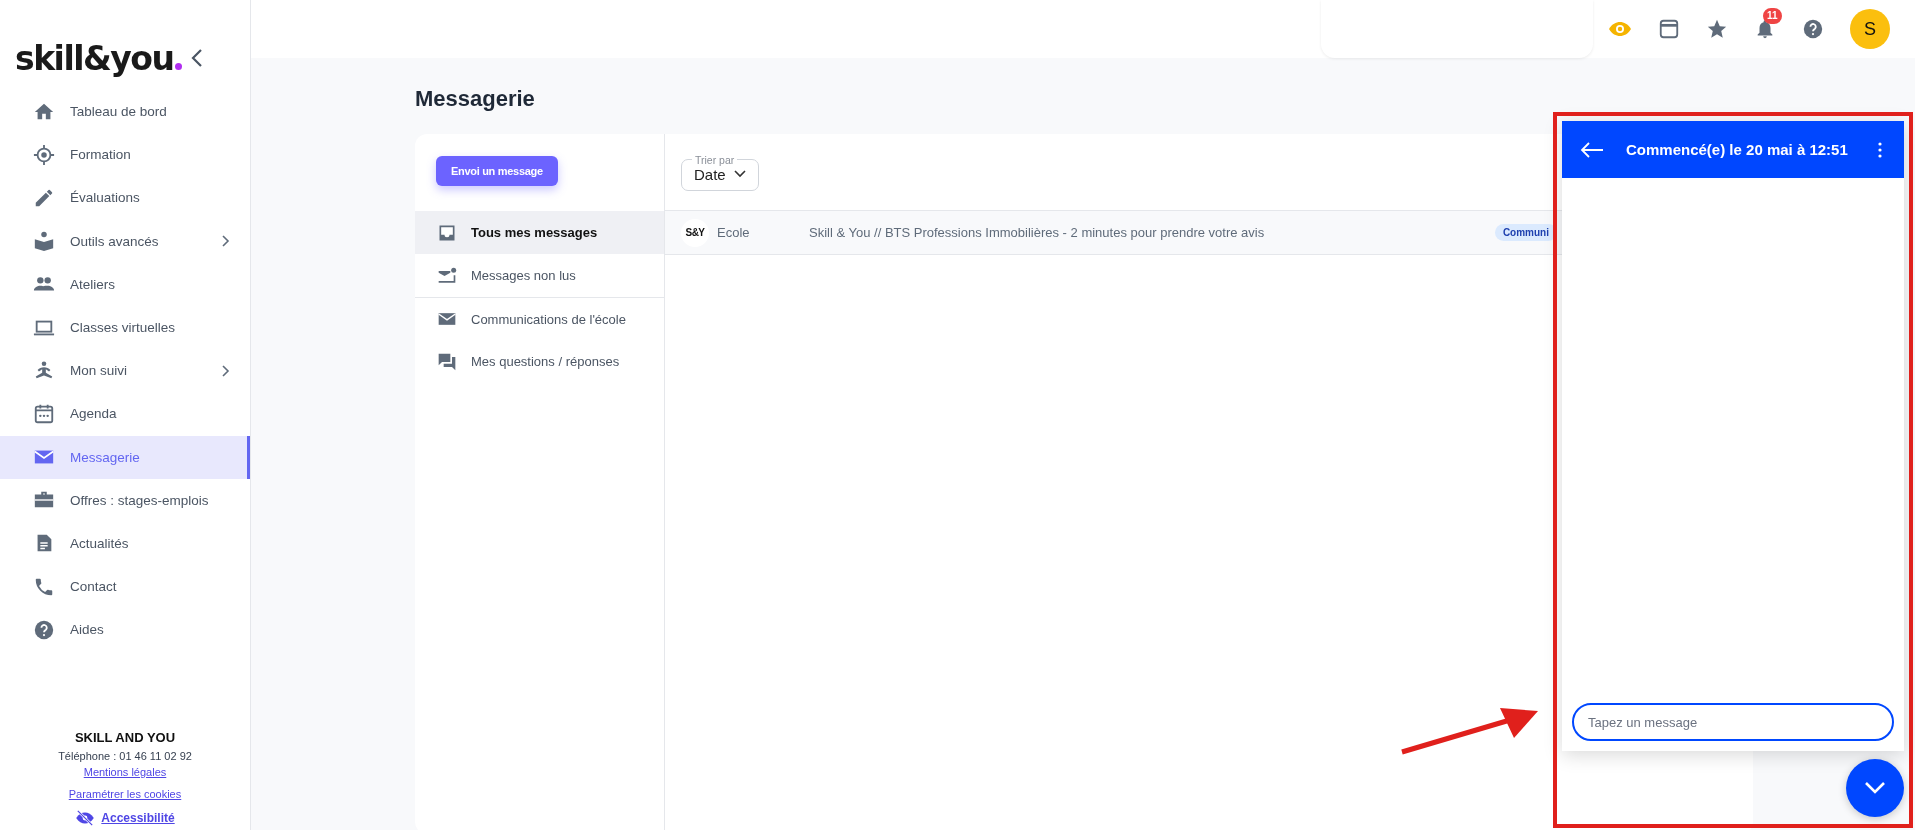 The image size is (1915, 830). I want to click on window-icon, so click(1669, 29).